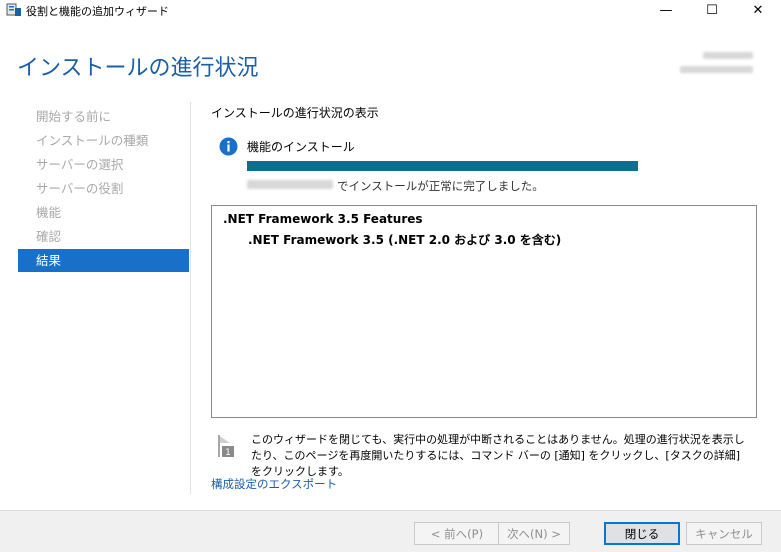  Describe the element at coordinates (642, 533) in the screenshot. I see `close-button: 閉じる` at that location.